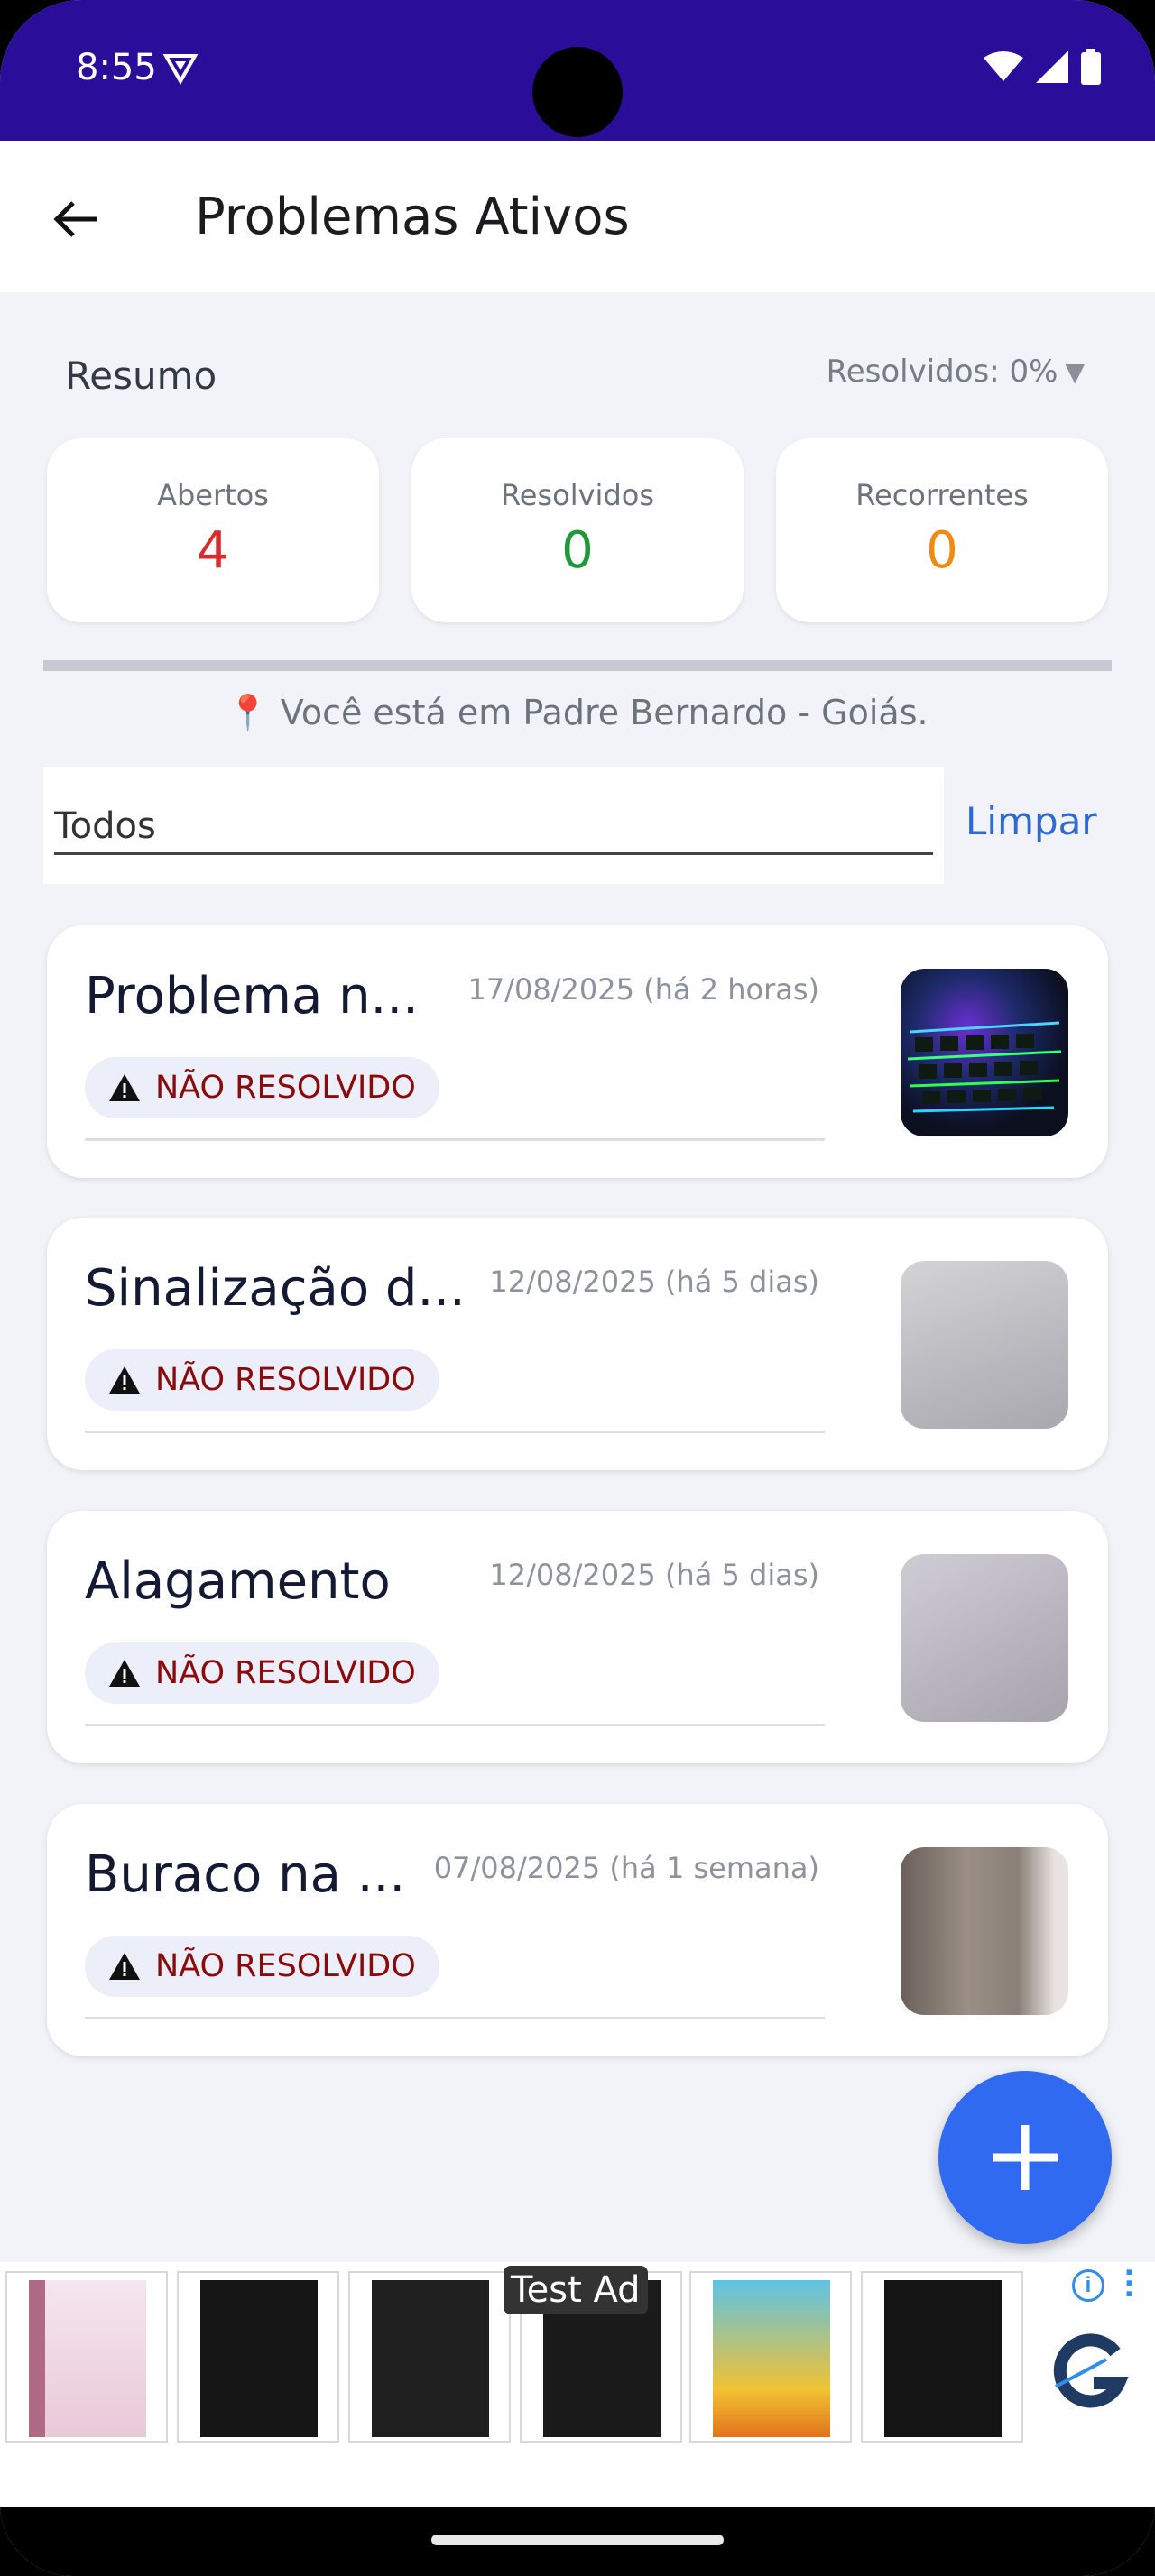 The image size is (1155, 2576). I want to click on caret-down-icon: ▼, so click(1075, 371).